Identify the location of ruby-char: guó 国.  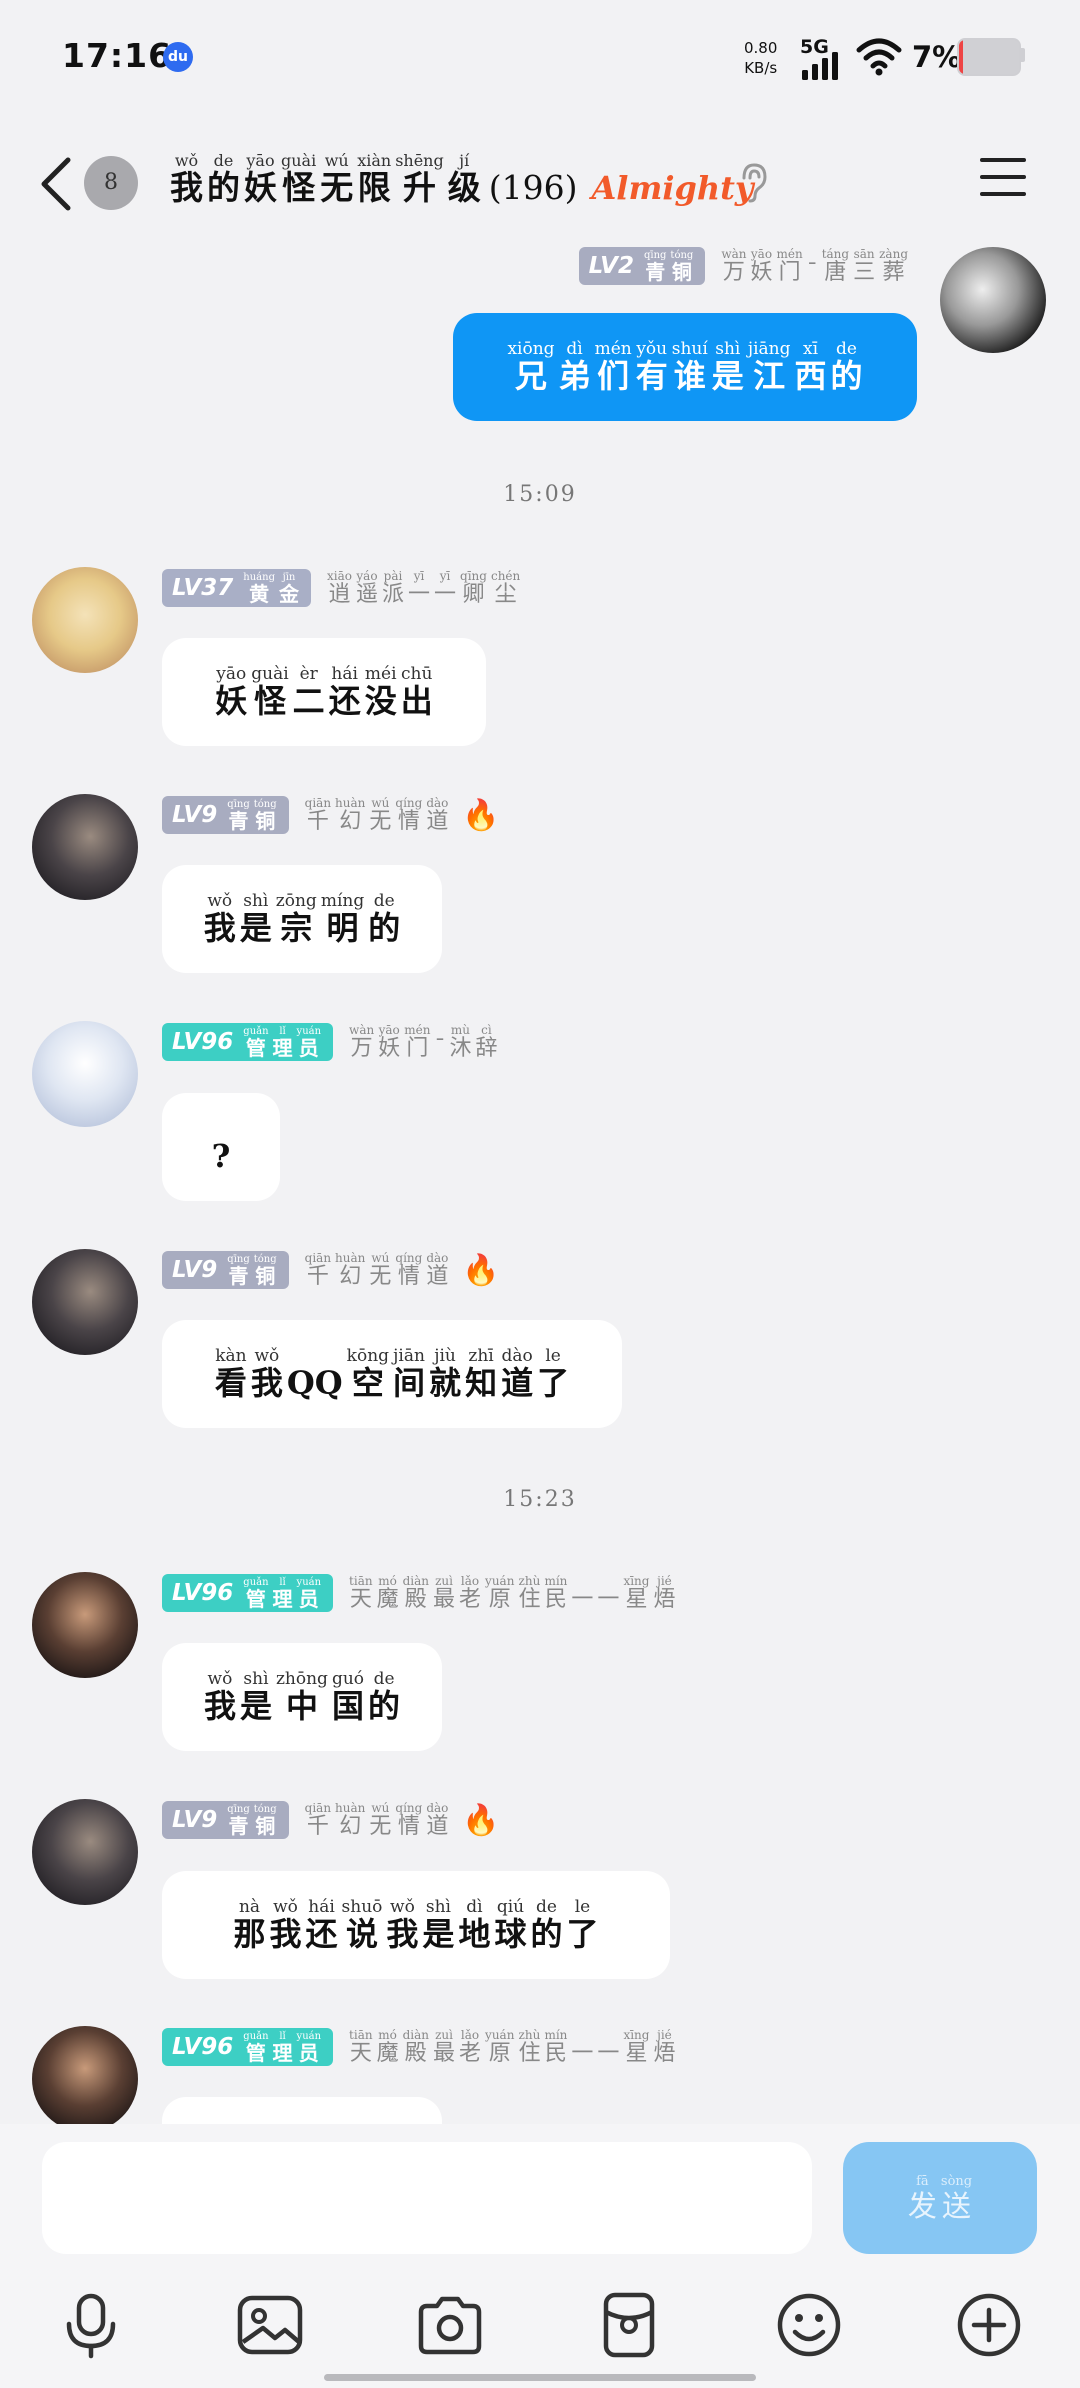
(348, 1696).